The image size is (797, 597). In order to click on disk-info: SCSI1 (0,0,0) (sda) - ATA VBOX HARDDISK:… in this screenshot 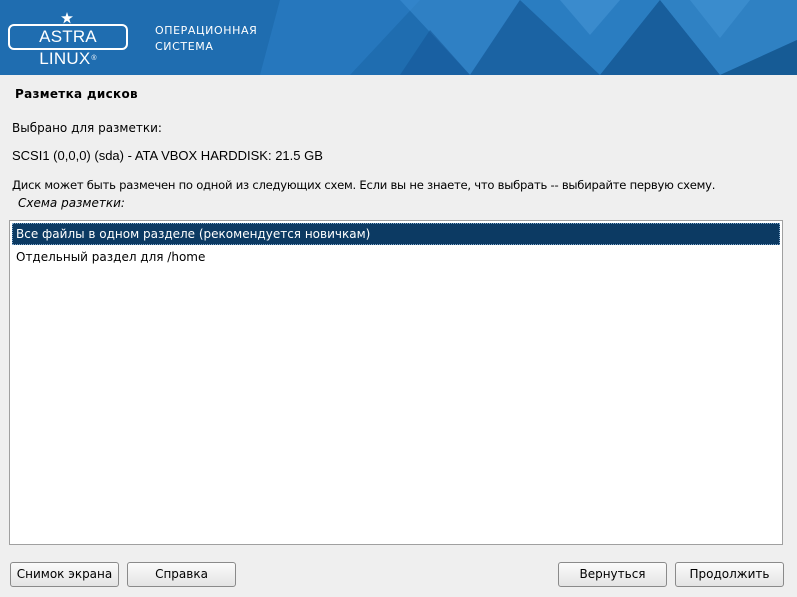, I will do `click(167, 155)`.